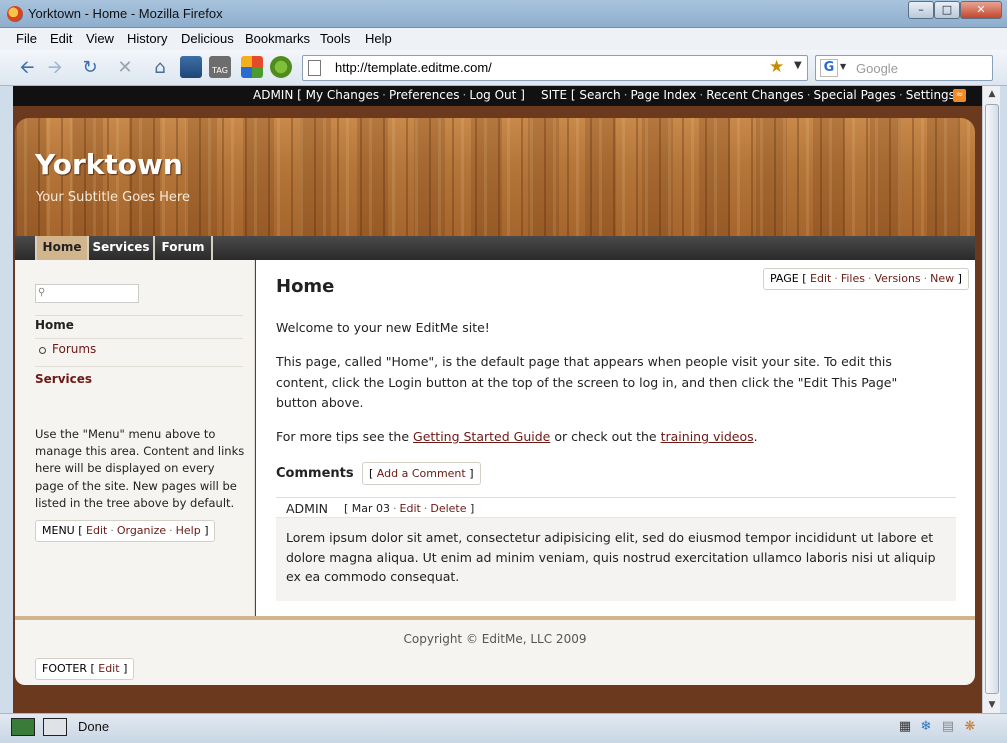 The image size is (1007, 743). Describe the element at coordinates (495, 248) in the screenshot. I see `tab-bar: Home Services Forum` at that location.